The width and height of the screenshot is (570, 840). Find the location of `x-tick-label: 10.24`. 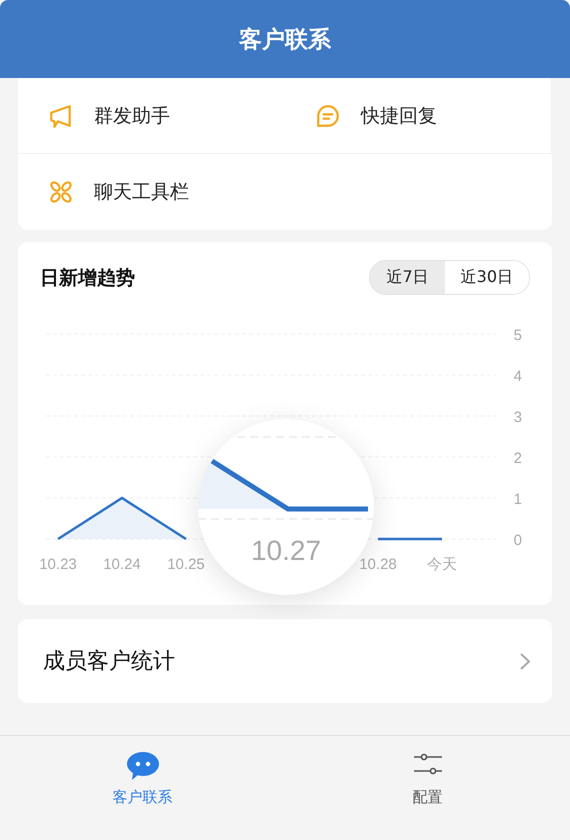

x-tick-label: 10.24 is located at coordinates (122, 564).